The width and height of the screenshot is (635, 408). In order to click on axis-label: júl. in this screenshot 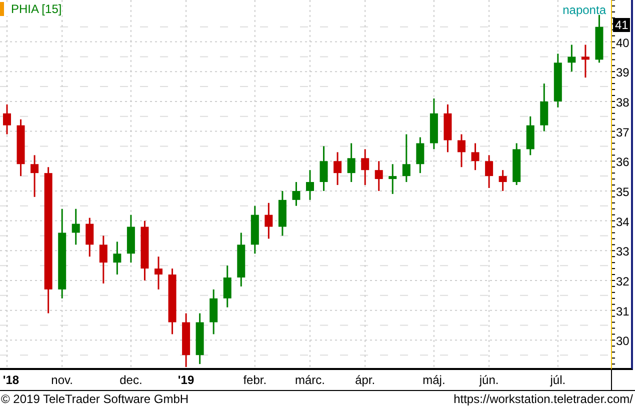, I will do `click(558, 380)`.